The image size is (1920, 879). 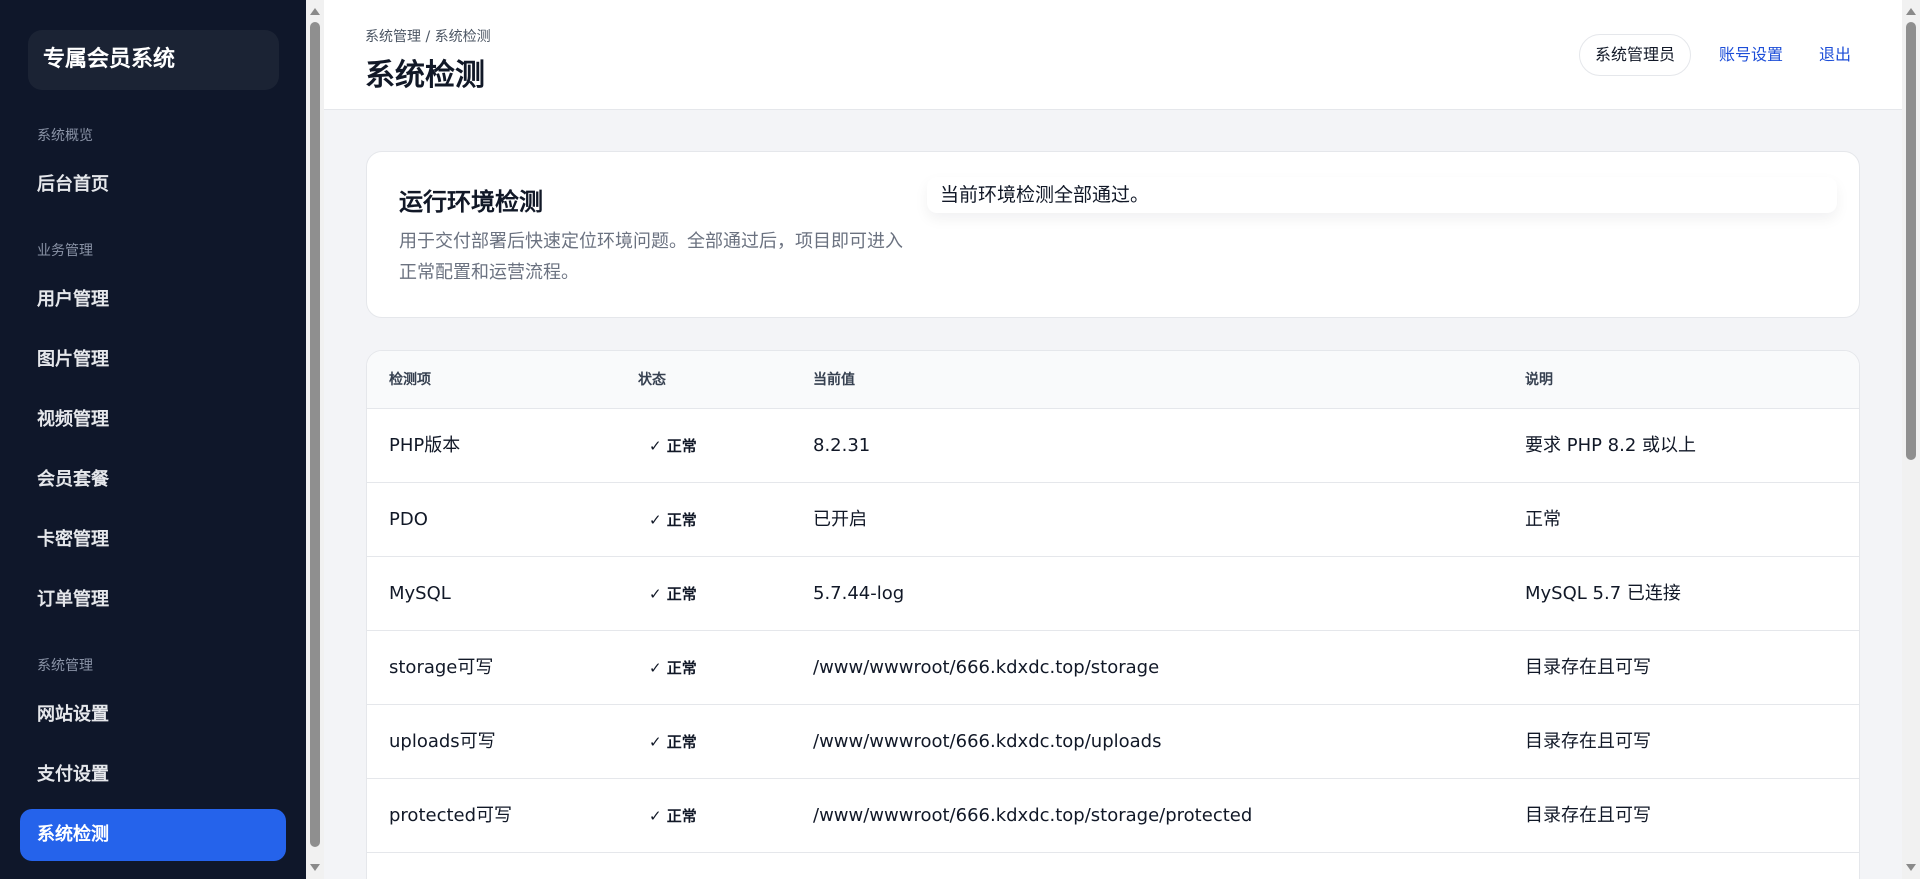 What do you see at coordinates (651, 257) in the screenshot?
I see `card-description: 用于交付部署后快速定位环境问题。全部通过后，项目即可进入正常配置和运营流程。` at bounding box center [651, 257].